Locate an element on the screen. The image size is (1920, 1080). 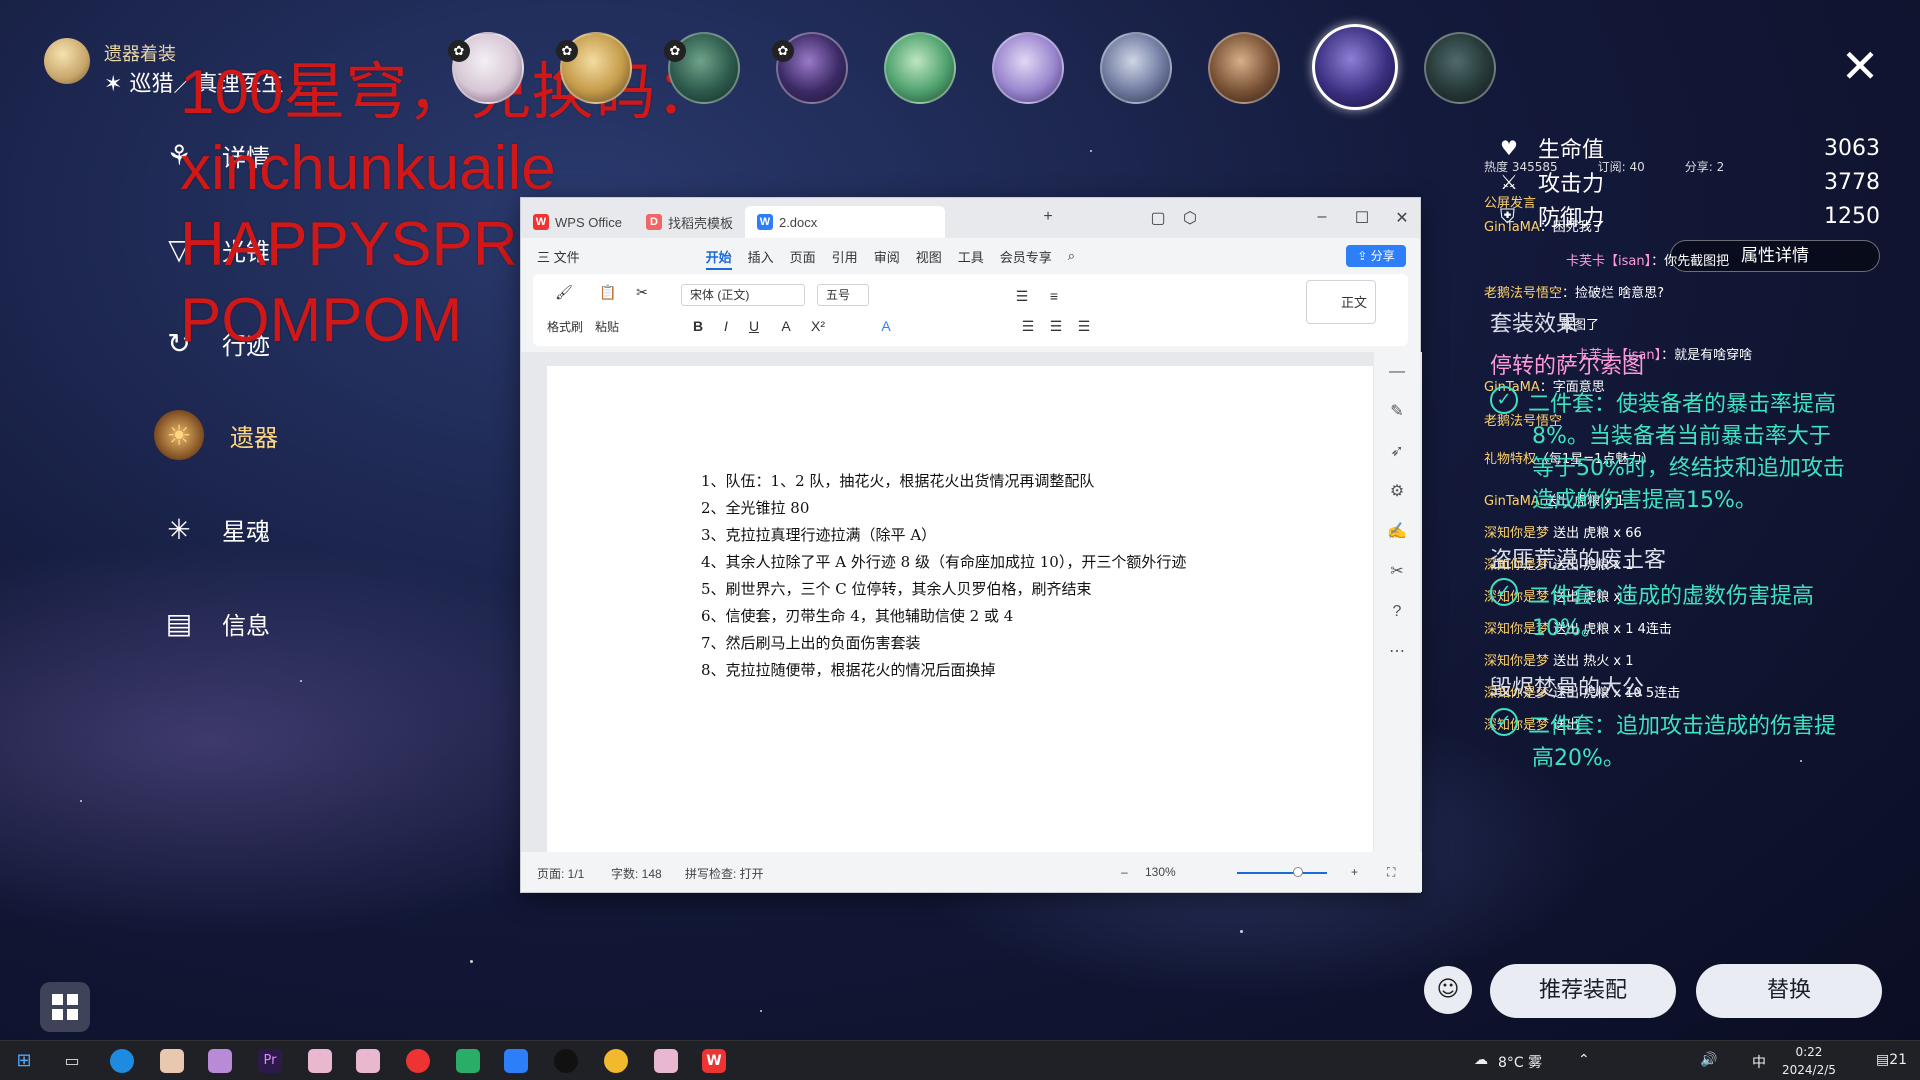
tab-document: W 2.docx is located at coordinates (844, 222).